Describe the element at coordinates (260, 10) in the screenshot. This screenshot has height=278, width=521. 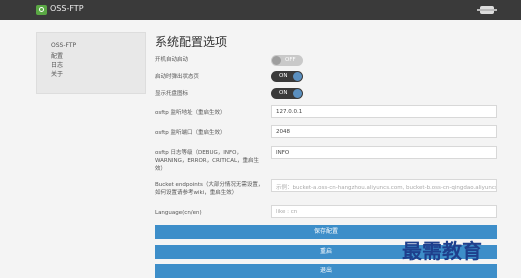
I see `title-bar: OSS-FTP` at that location.